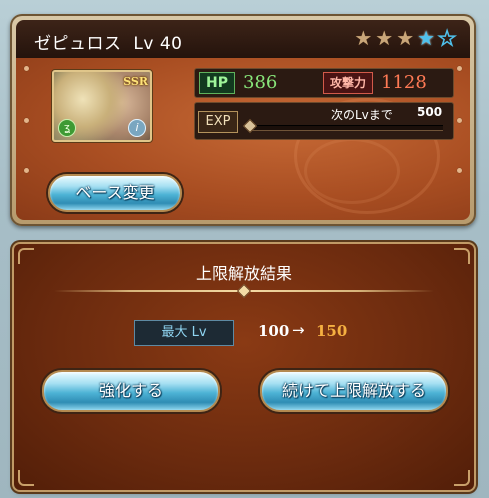  Describe the element at coordinates (347, 128) in the screenshot. I see `exp-progress-bar` at that location.